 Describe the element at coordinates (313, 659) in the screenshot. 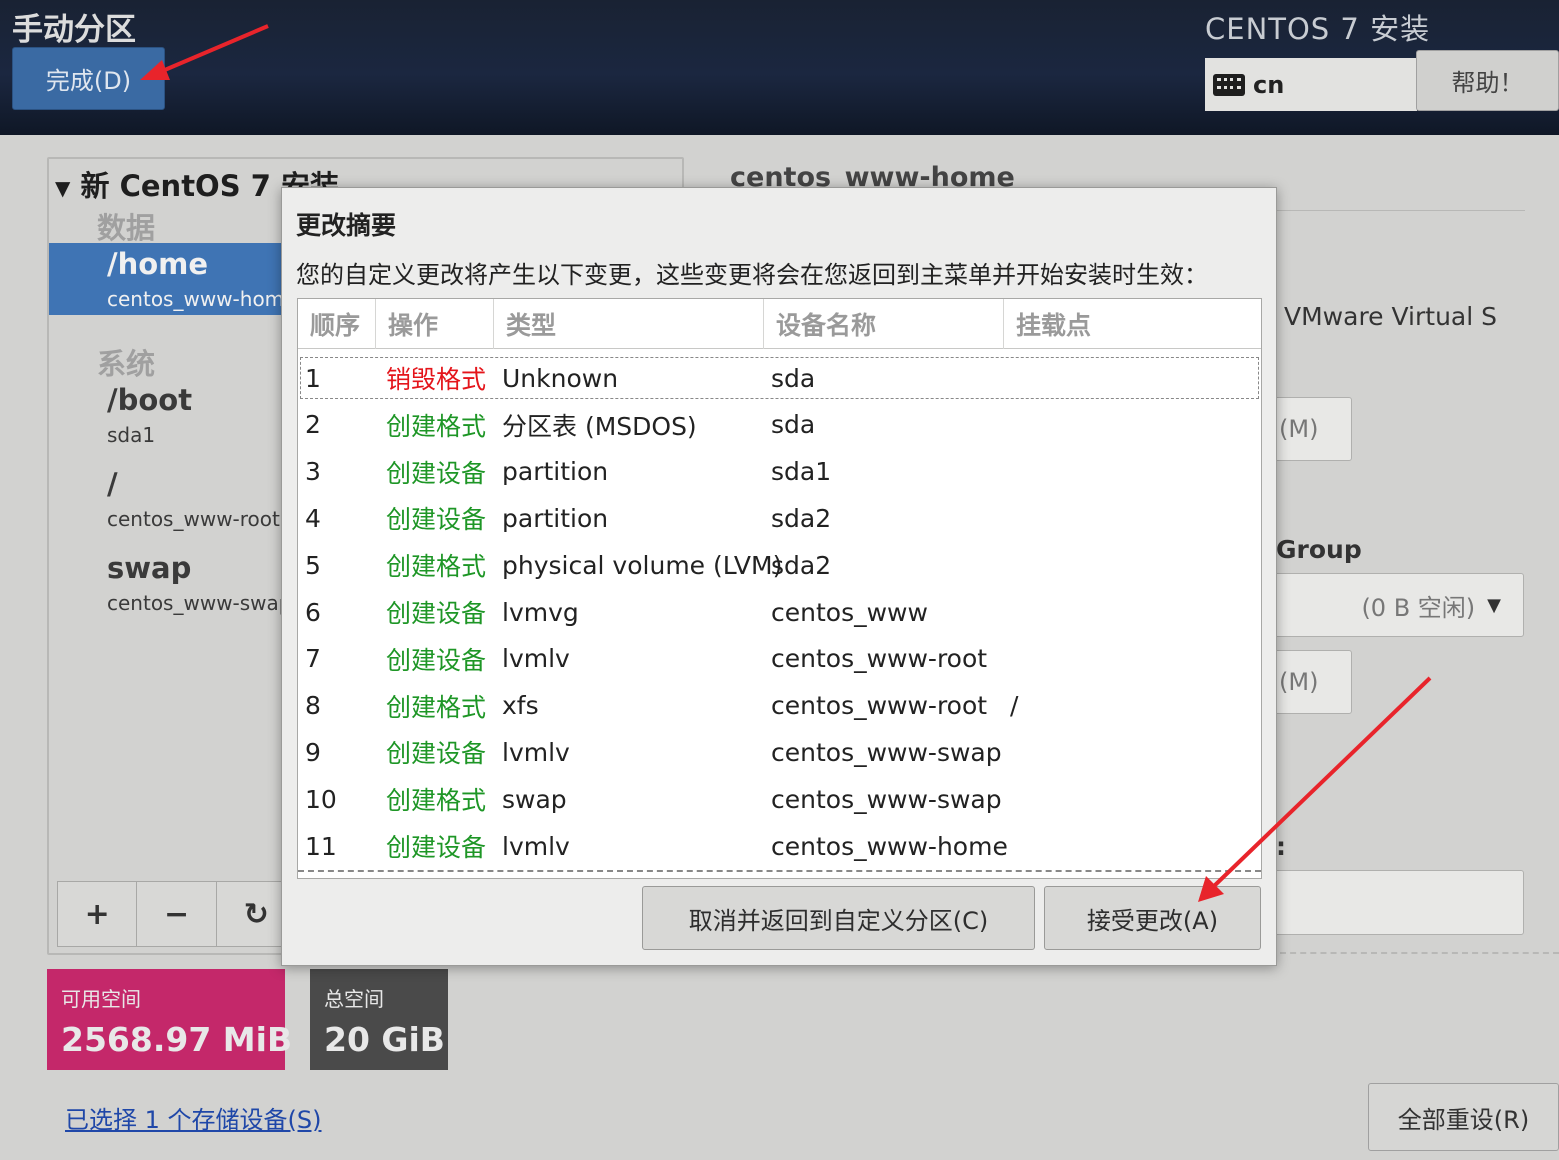

I see `cell-order: 7` at that location.